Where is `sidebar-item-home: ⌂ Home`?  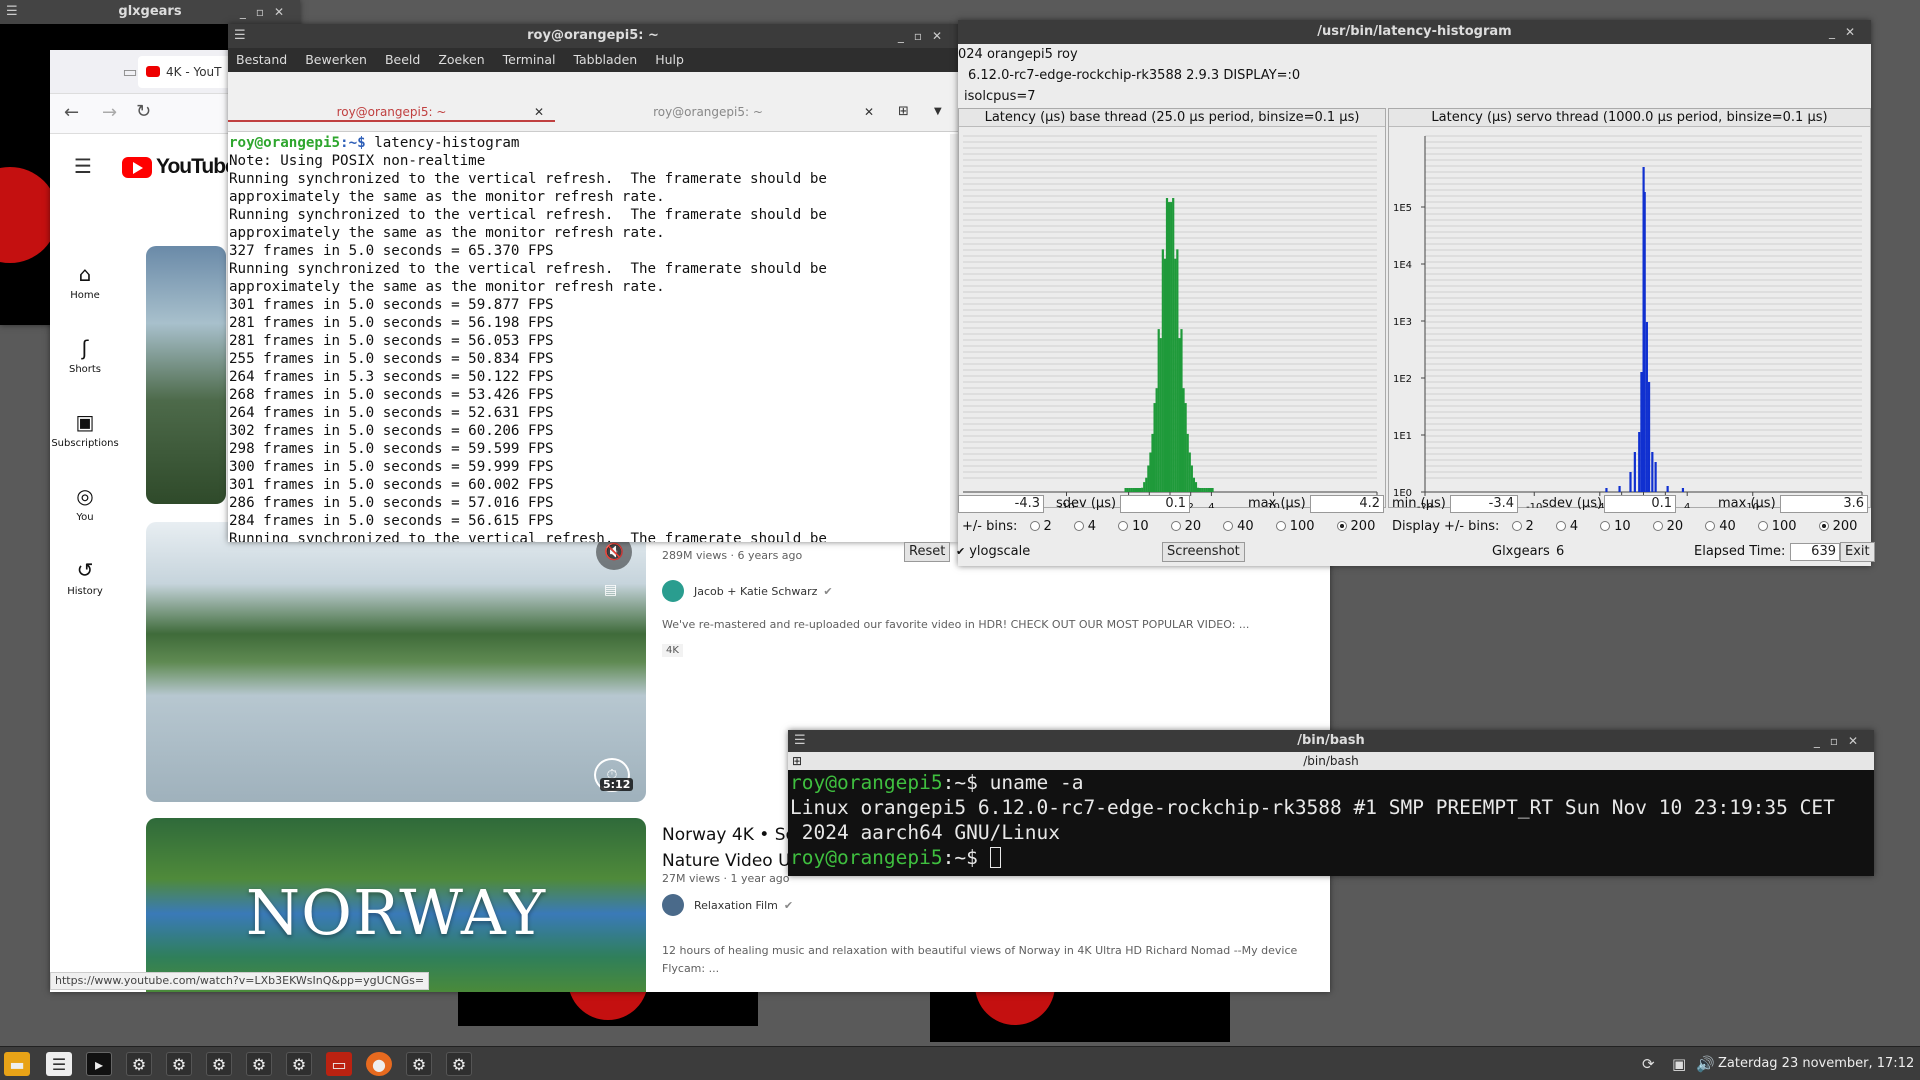
sidebar-item-home: ⌂ Home is located at coordinates (85, 281).